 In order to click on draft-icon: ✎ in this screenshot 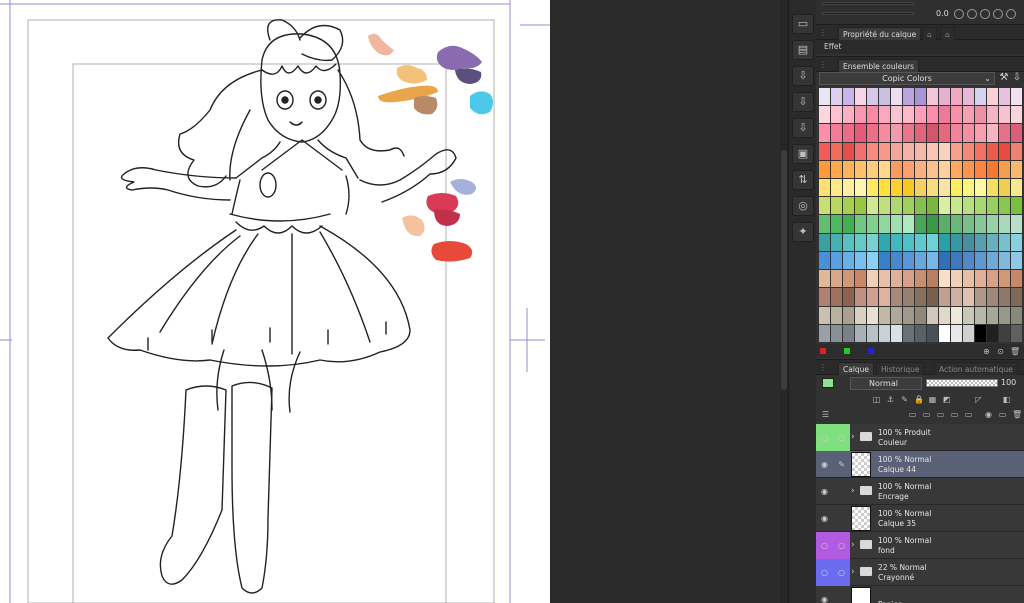, I will do `click(904, 399)`.